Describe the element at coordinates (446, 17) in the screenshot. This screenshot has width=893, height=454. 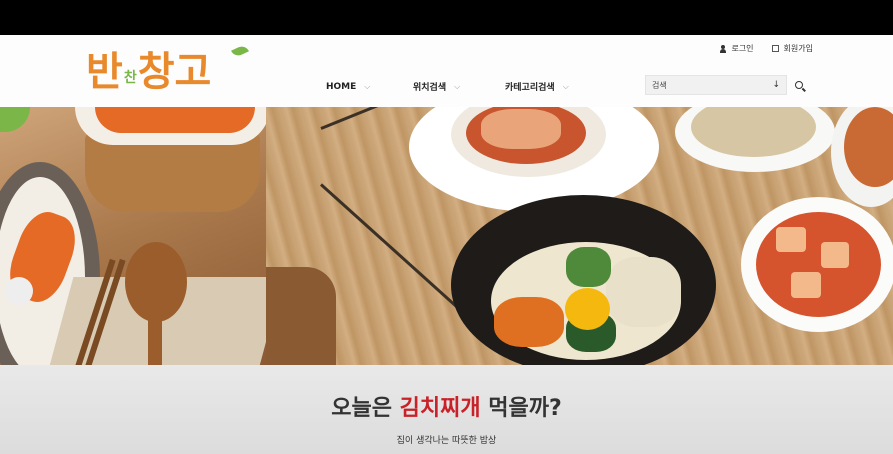
I see `top-black-bar` at that location.